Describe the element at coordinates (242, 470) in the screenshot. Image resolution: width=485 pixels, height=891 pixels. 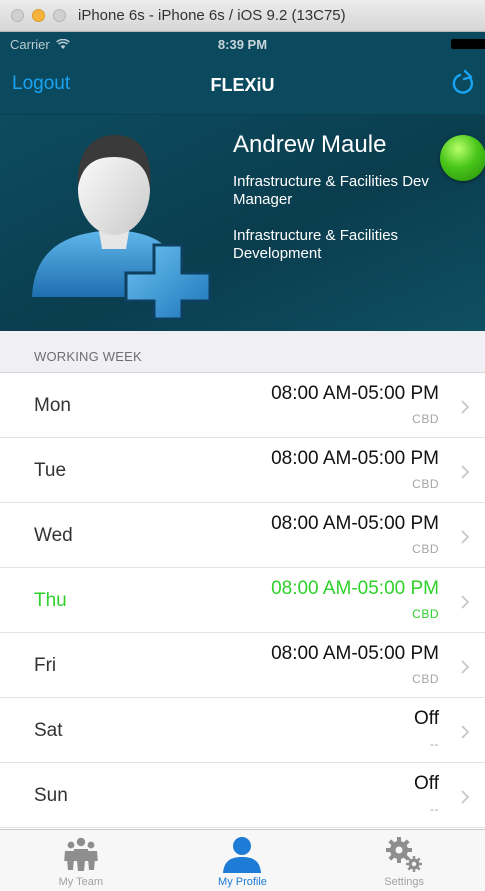
I see `day-row-tue: Tue 08:00 AM-05:00 PM CBD` at that location.